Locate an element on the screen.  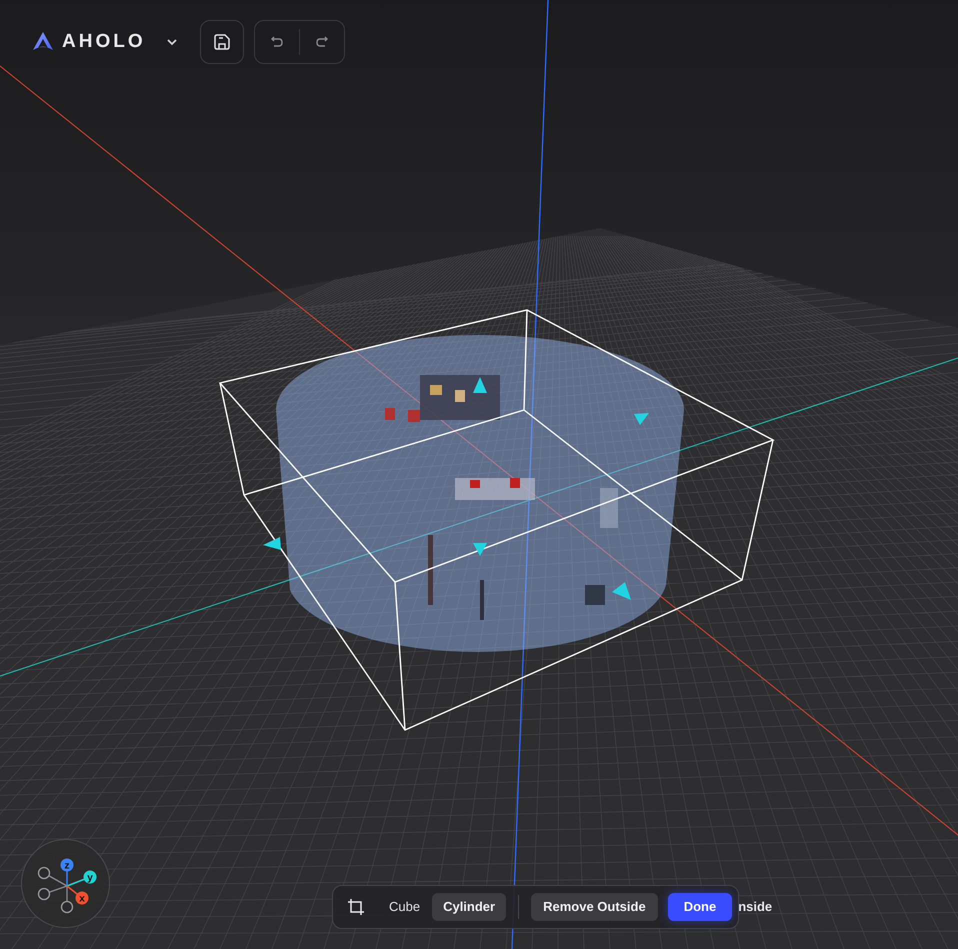
brand-name: AHOLO is located at coordinates (104, 42).